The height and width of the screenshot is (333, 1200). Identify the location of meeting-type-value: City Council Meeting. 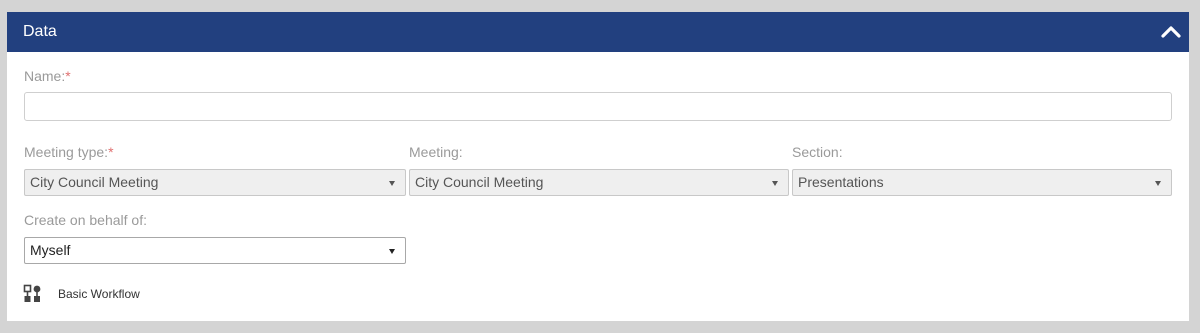
(94, 182).